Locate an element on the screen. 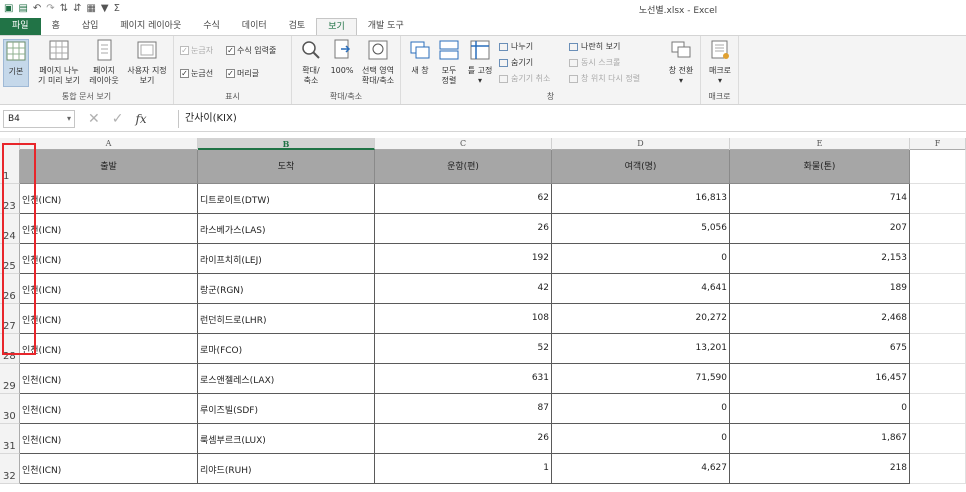  cell-flights: 1 is located at coordinates (463, 469).